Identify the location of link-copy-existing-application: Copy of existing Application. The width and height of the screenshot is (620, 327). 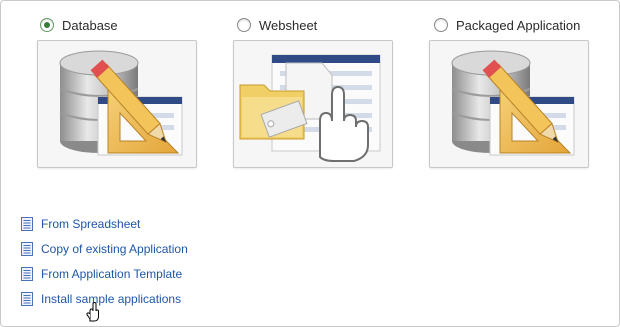
(104, 248).